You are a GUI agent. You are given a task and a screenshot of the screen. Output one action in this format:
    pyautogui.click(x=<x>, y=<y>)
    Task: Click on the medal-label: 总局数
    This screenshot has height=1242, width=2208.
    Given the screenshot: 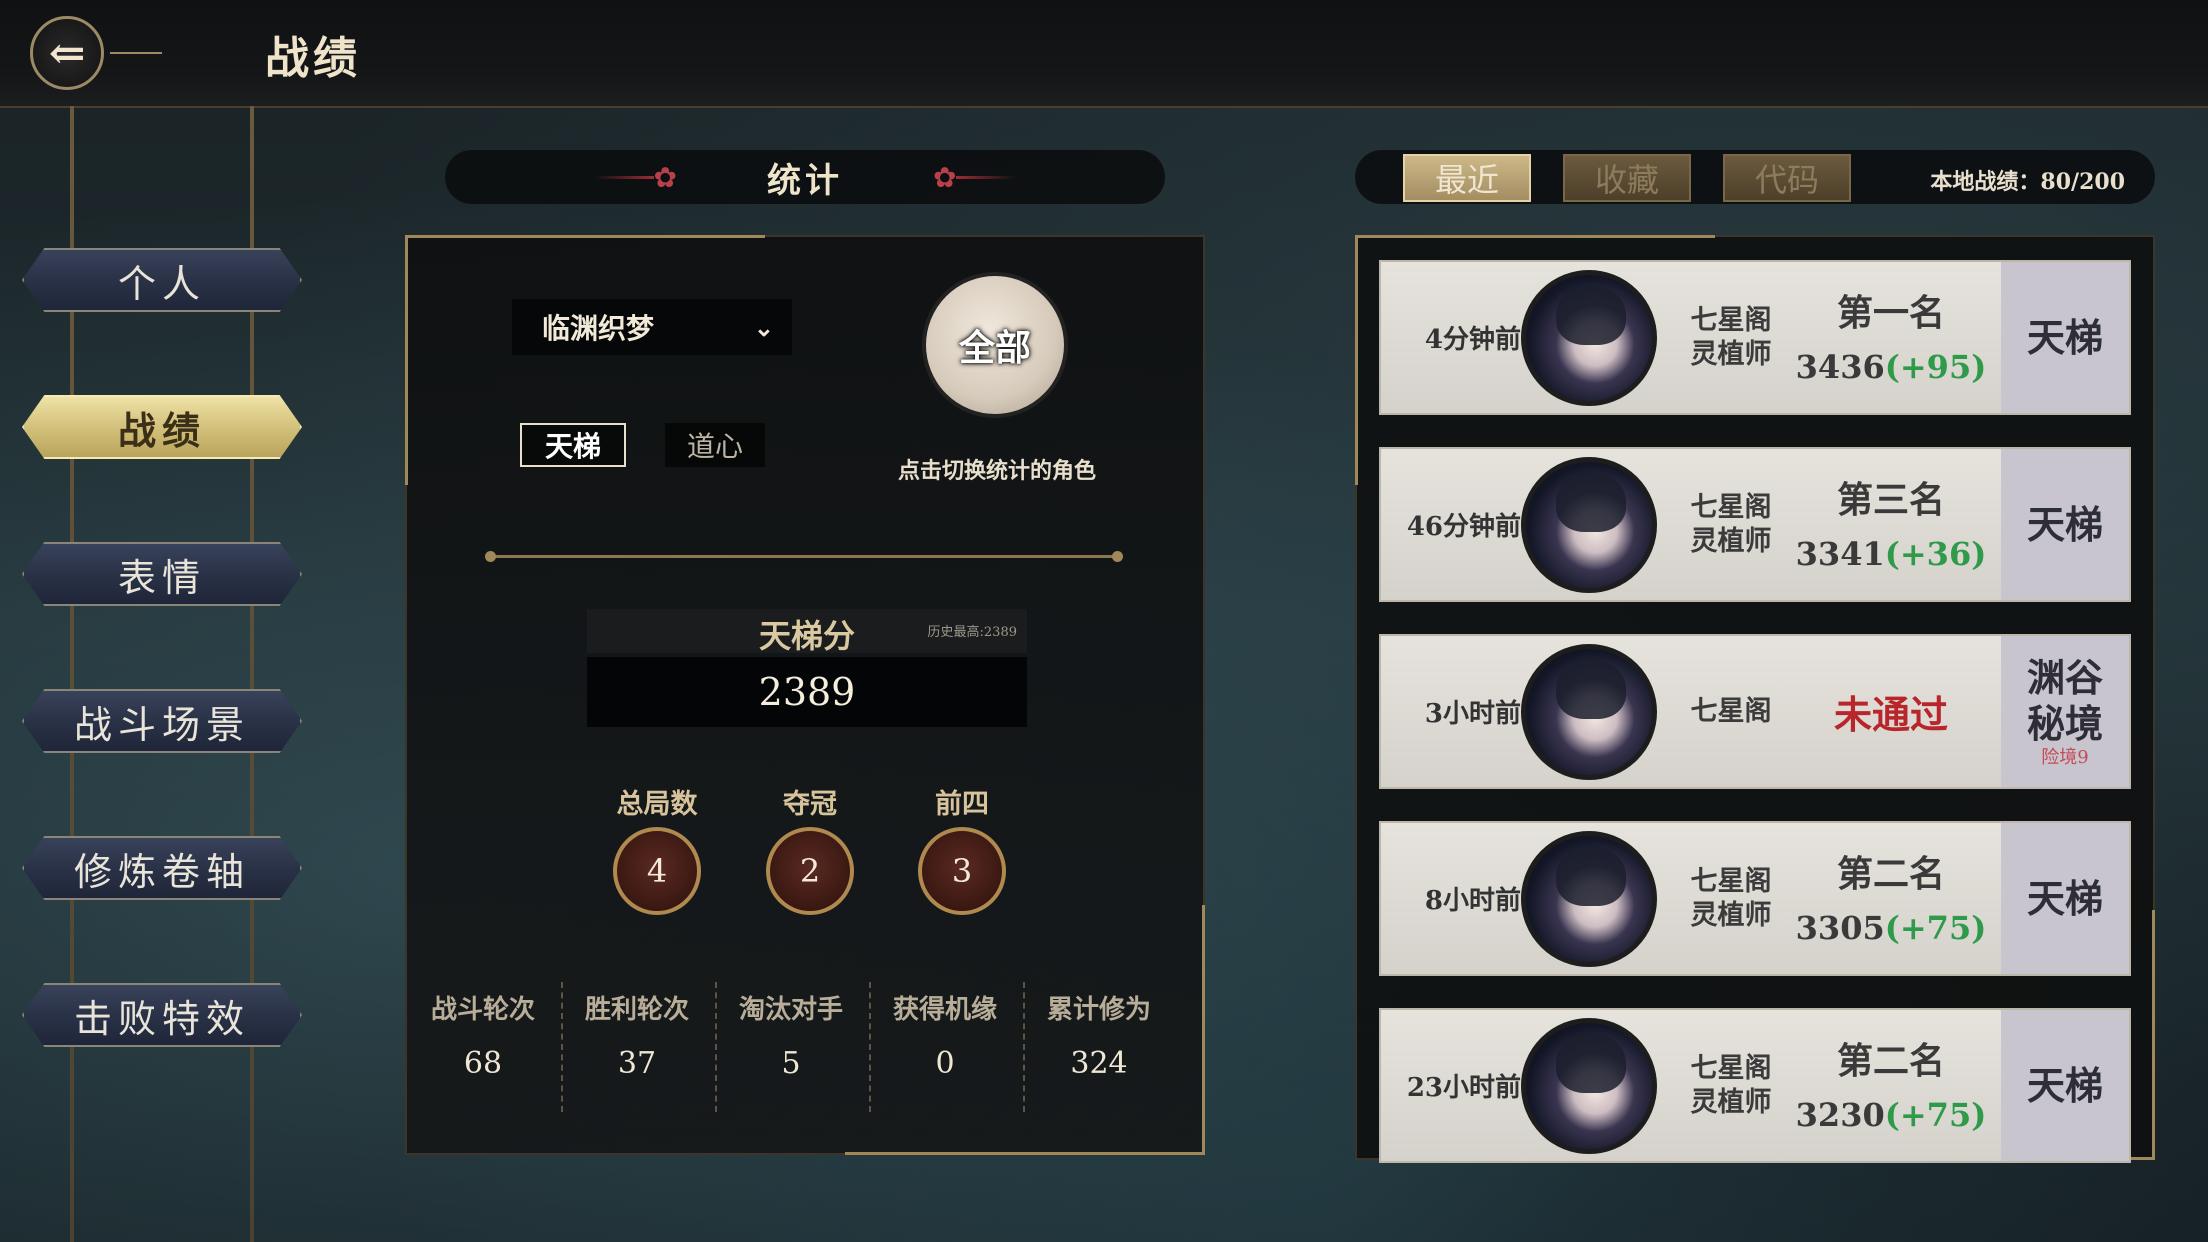 What is the action you would take?
    pyautogui.click(x=657, y=804)
    